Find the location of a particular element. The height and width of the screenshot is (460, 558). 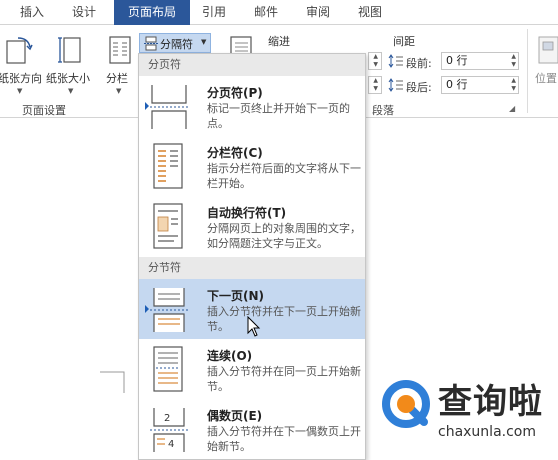

breaks-icon is located at coordinates (151, 43).